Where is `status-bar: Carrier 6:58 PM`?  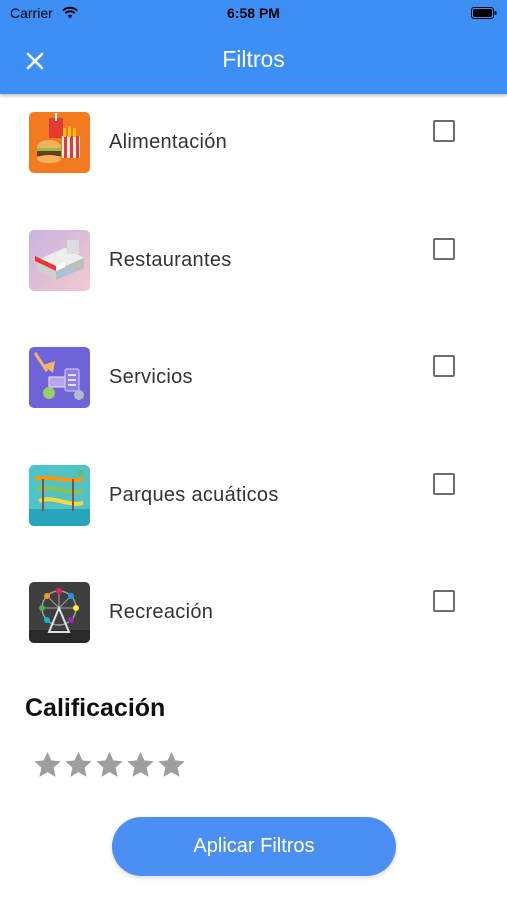 status-bar: Carrier 6:58 PM is located at coordinates (253, 14).